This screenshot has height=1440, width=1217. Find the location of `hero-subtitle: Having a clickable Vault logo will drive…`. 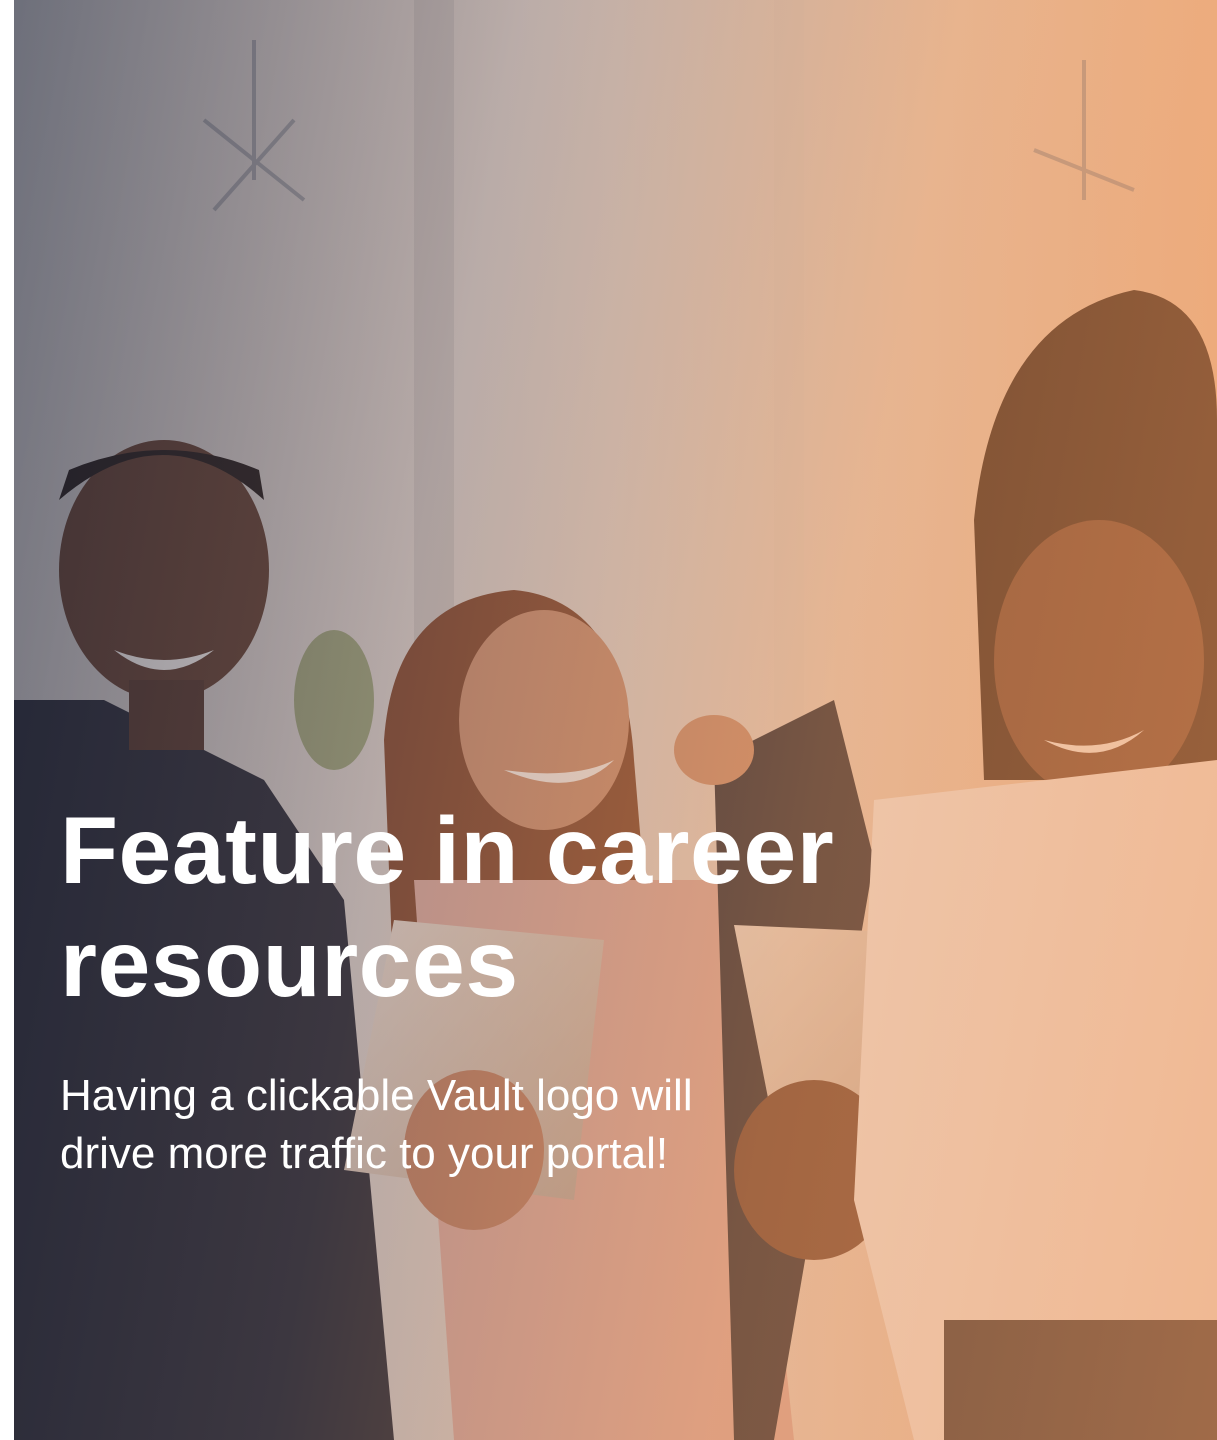

hero-subtitle: Having a clickable Vault logo will drive… is located at coordinates (376, 1124).